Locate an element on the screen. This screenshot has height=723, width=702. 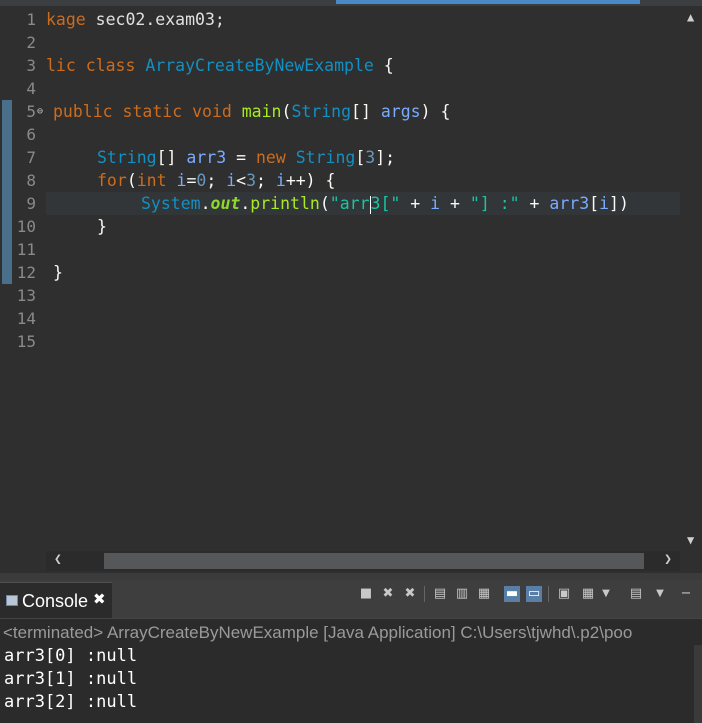
output-line: arr3[1] :null is located at coordinates (71, 679).